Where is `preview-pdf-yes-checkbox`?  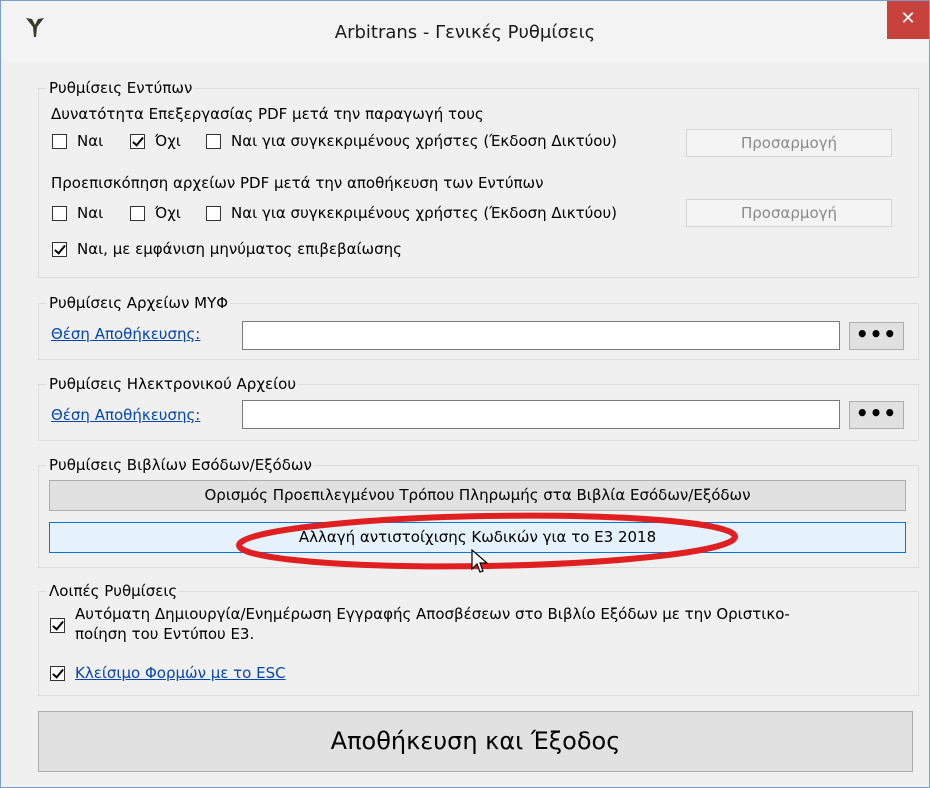 preview-pdf-yes-checkbox is located at coordinates (59, 213).